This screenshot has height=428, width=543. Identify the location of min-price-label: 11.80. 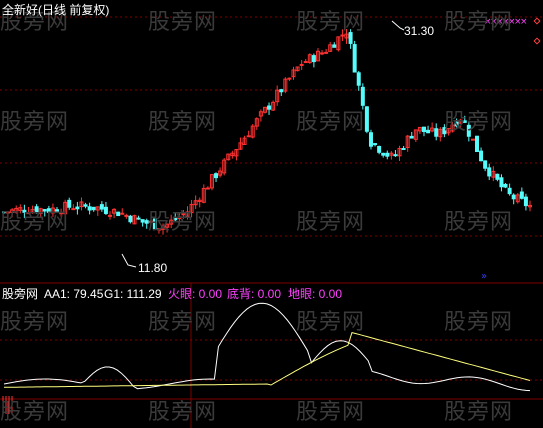
(153, 268).